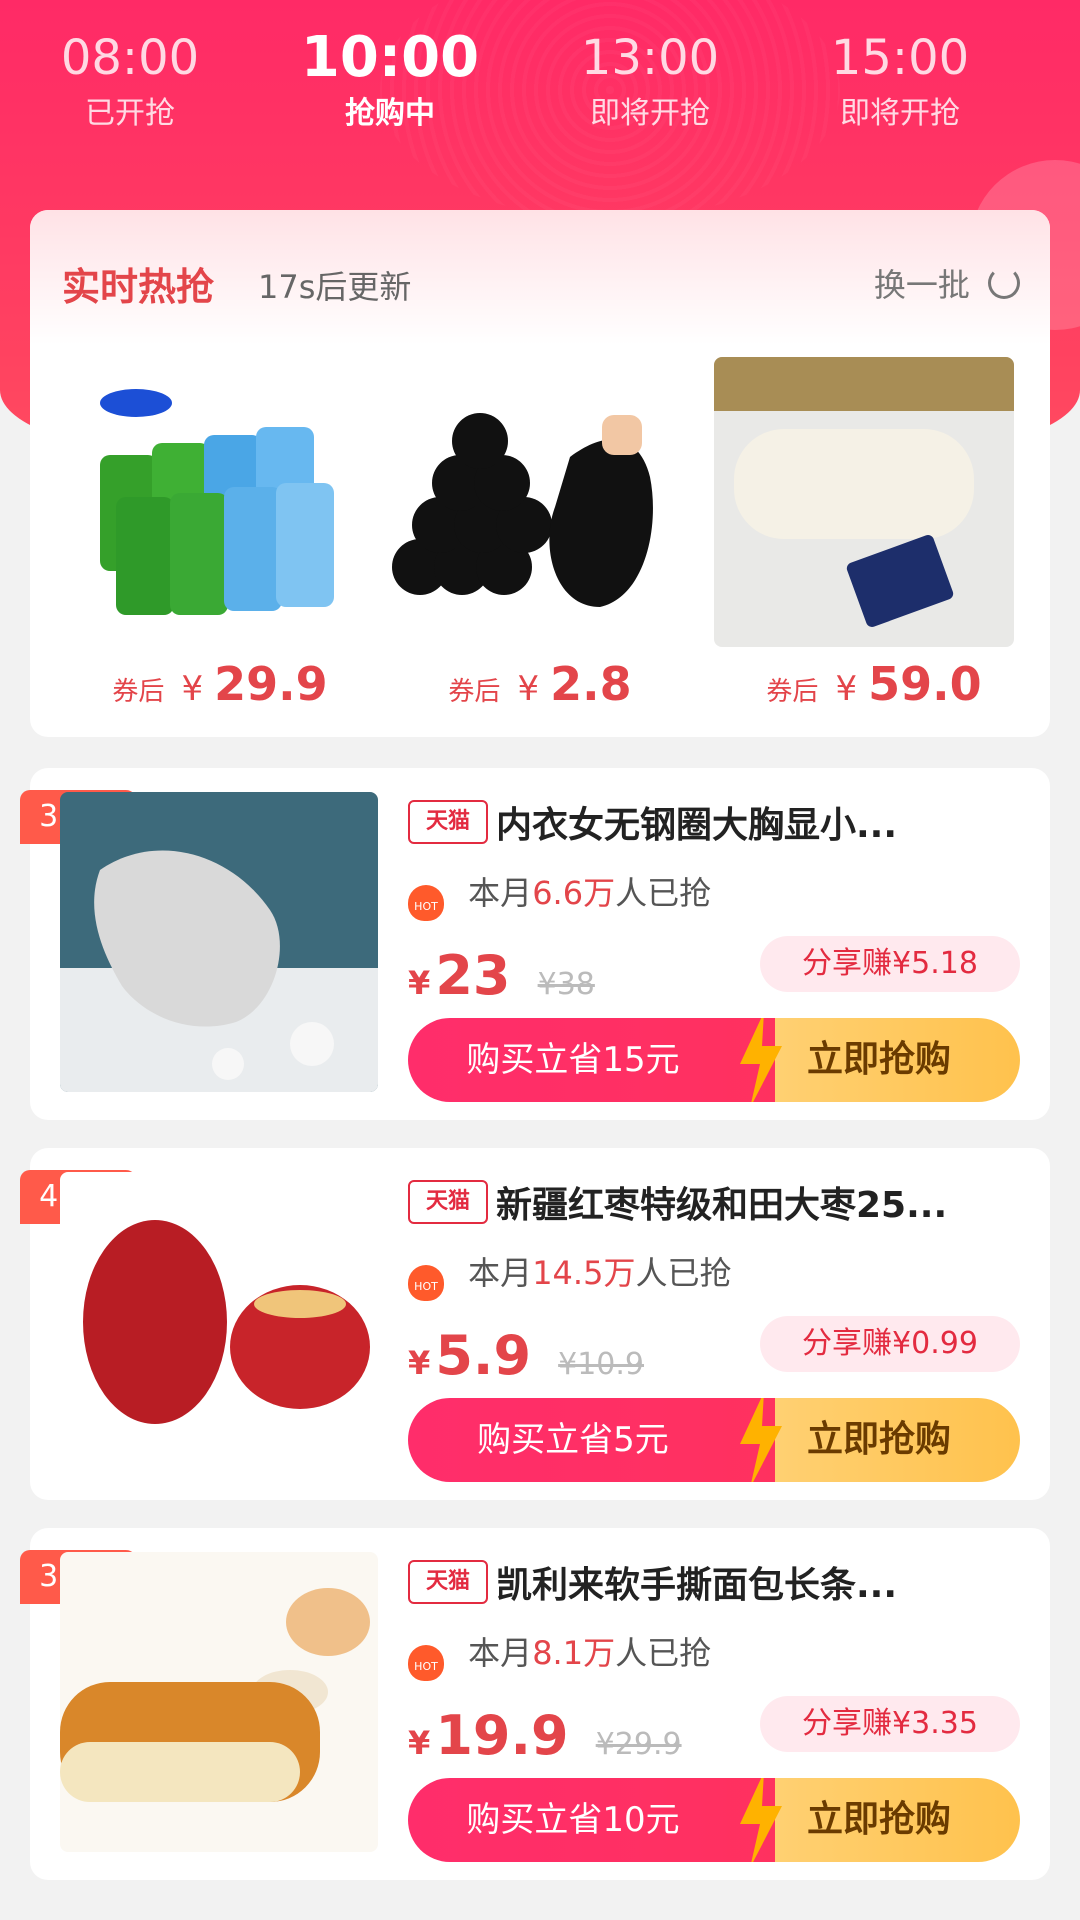 This screenshot has height=1920, width=1080. I want to click on save-amount-label: 购买立省15元, so click(573, 1060).